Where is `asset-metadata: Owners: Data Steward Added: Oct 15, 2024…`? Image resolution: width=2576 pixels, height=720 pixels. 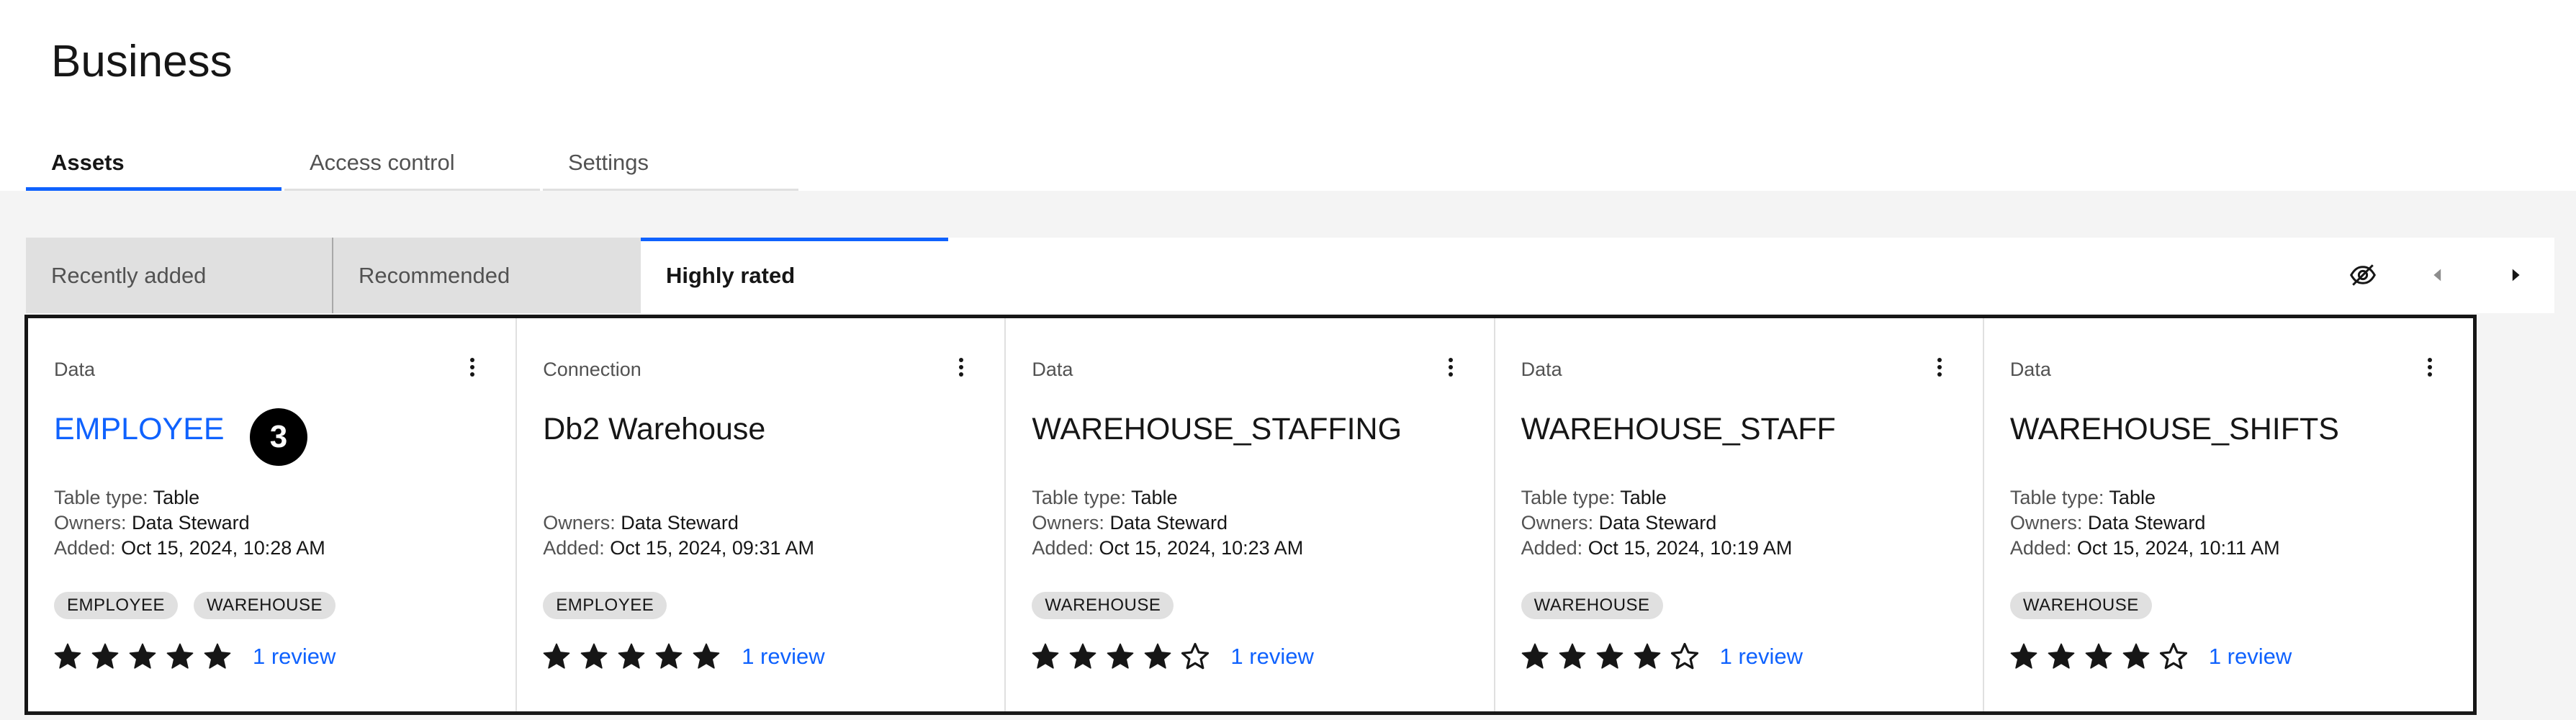
asset-metadata: Owners: Data Steward Added: Oct 15, 2024… is located at coordinates (678, 523).